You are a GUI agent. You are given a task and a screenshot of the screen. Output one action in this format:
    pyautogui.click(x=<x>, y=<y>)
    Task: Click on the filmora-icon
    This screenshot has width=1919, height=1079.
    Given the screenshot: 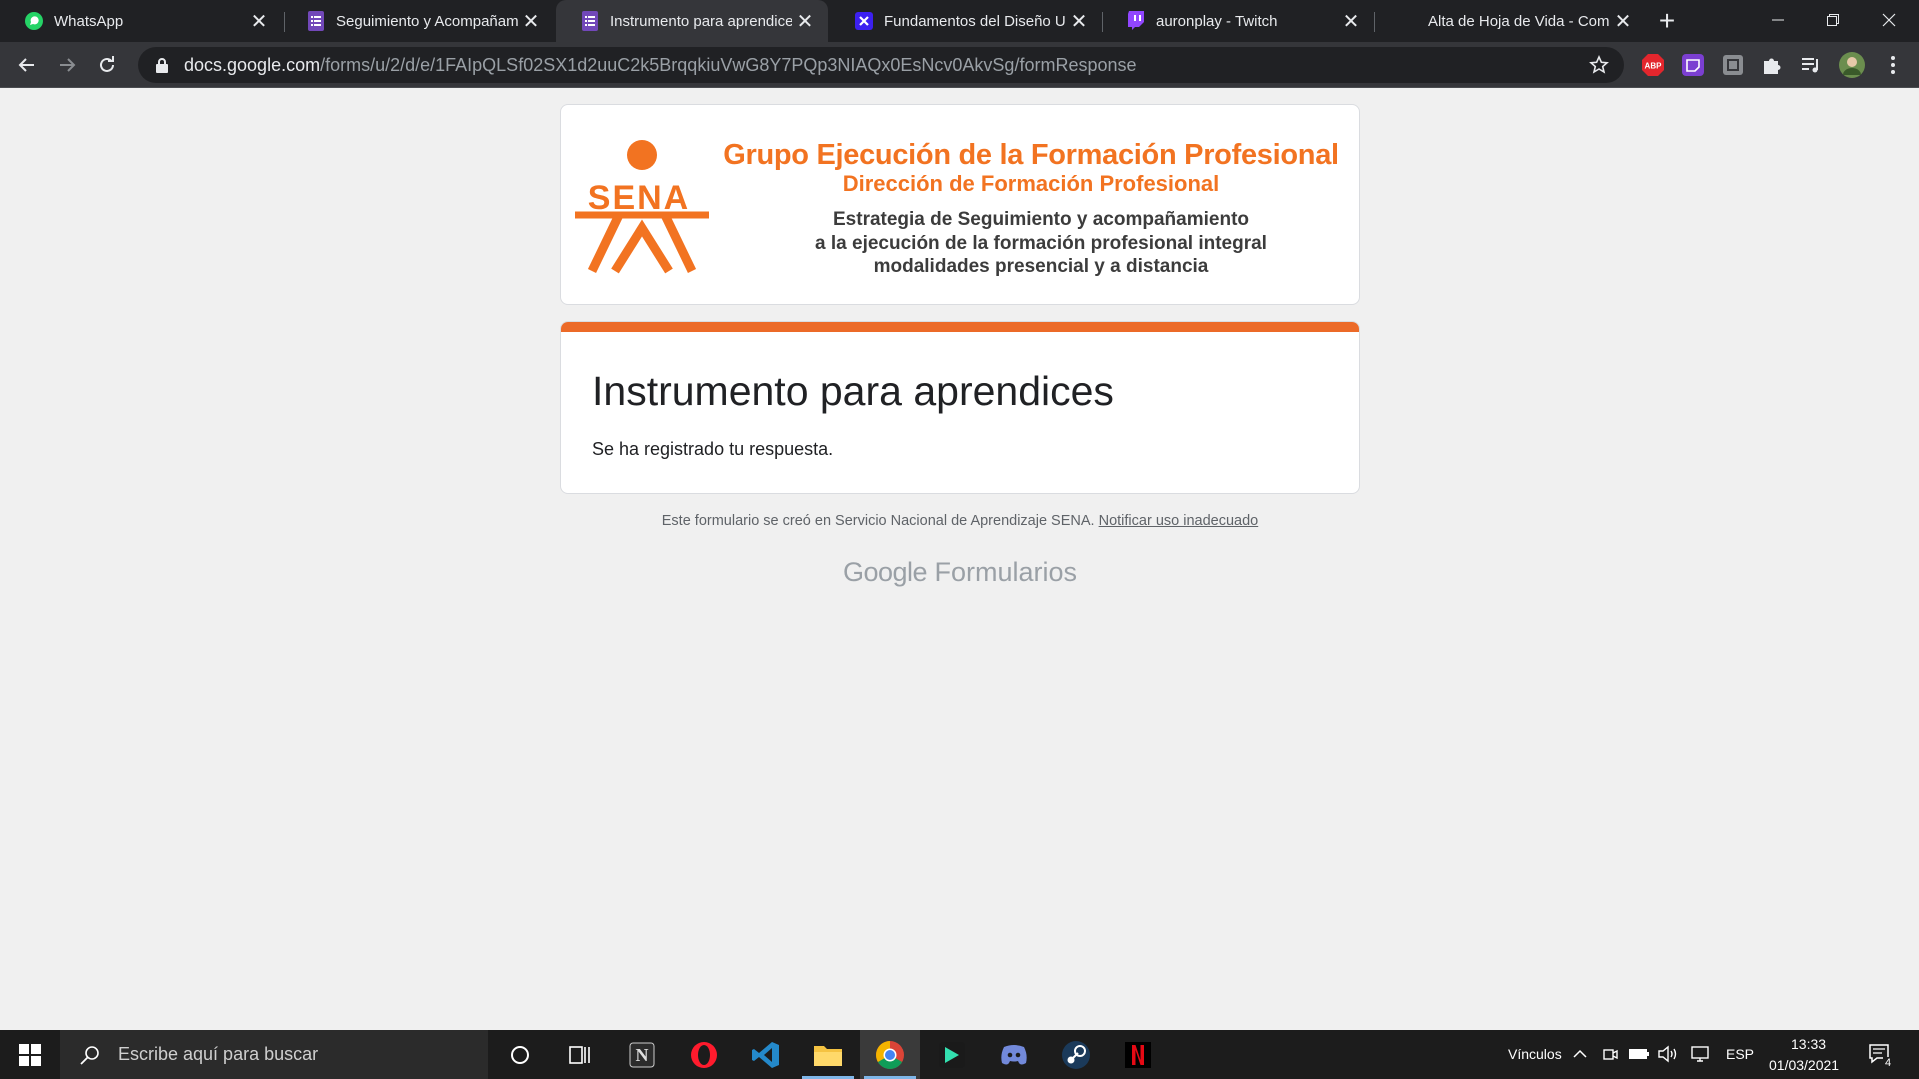 What is the action you would take?
    pyautogui.click(x=952, y=1054)
    